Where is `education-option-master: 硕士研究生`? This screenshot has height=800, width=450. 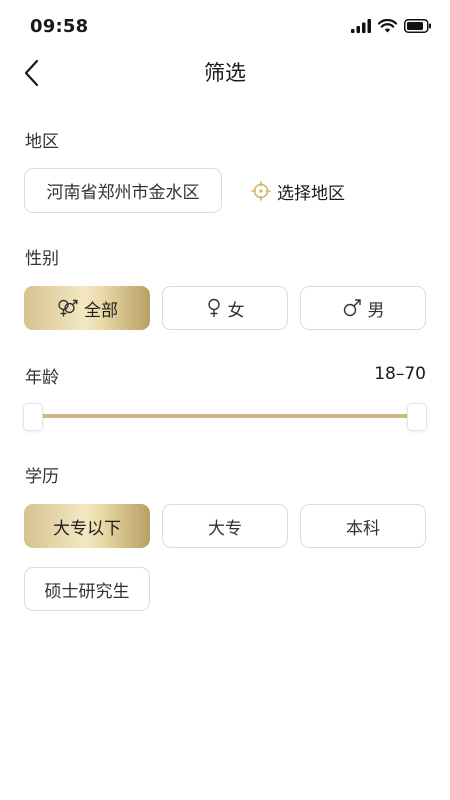 education-option-master: 硕士研究生 is located at coordinates (87, 589).